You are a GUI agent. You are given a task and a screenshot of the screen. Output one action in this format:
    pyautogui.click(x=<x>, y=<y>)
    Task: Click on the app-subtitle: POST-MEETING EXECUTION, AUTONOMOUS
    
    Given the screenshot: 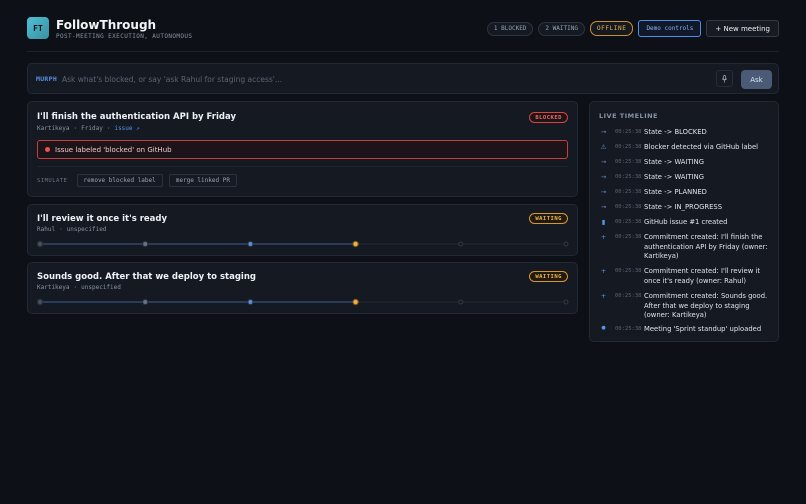 What is the action you would take?
    pyautogui.click(x=124, y=36)
    